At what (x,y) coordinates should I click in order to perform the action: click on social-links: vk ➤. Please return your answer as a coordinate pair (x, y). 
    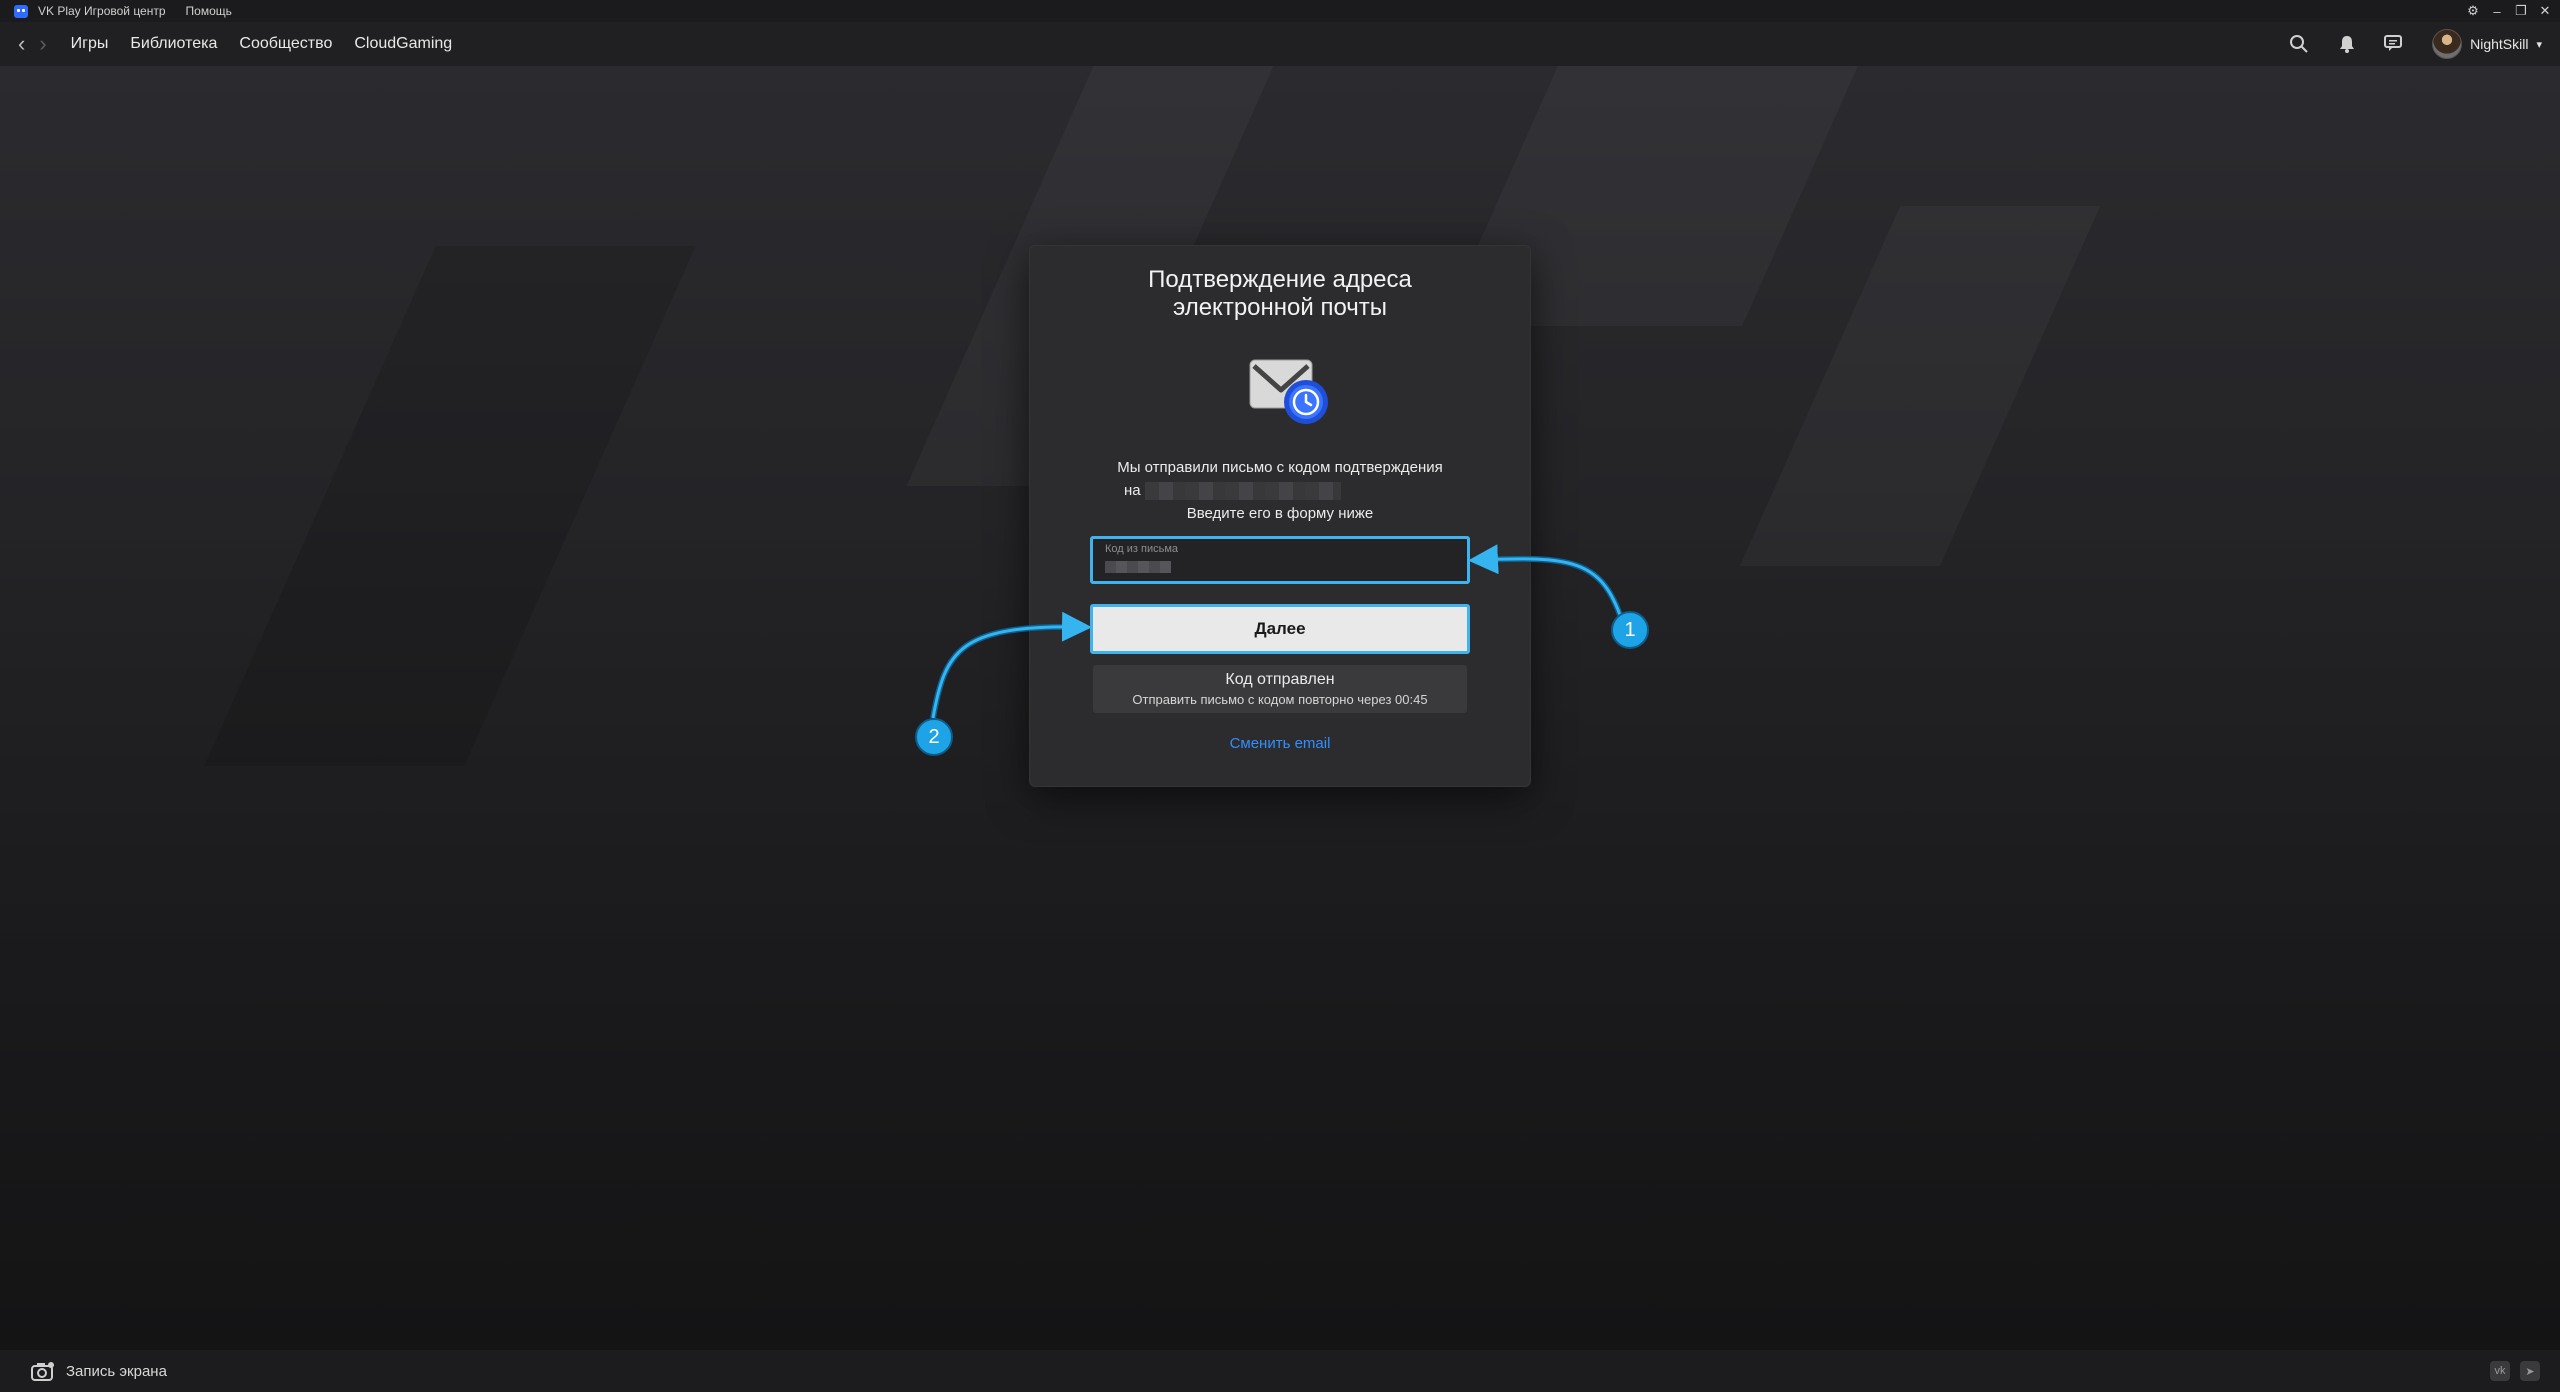
    Looking at the image, I should click on (2515, 1371).